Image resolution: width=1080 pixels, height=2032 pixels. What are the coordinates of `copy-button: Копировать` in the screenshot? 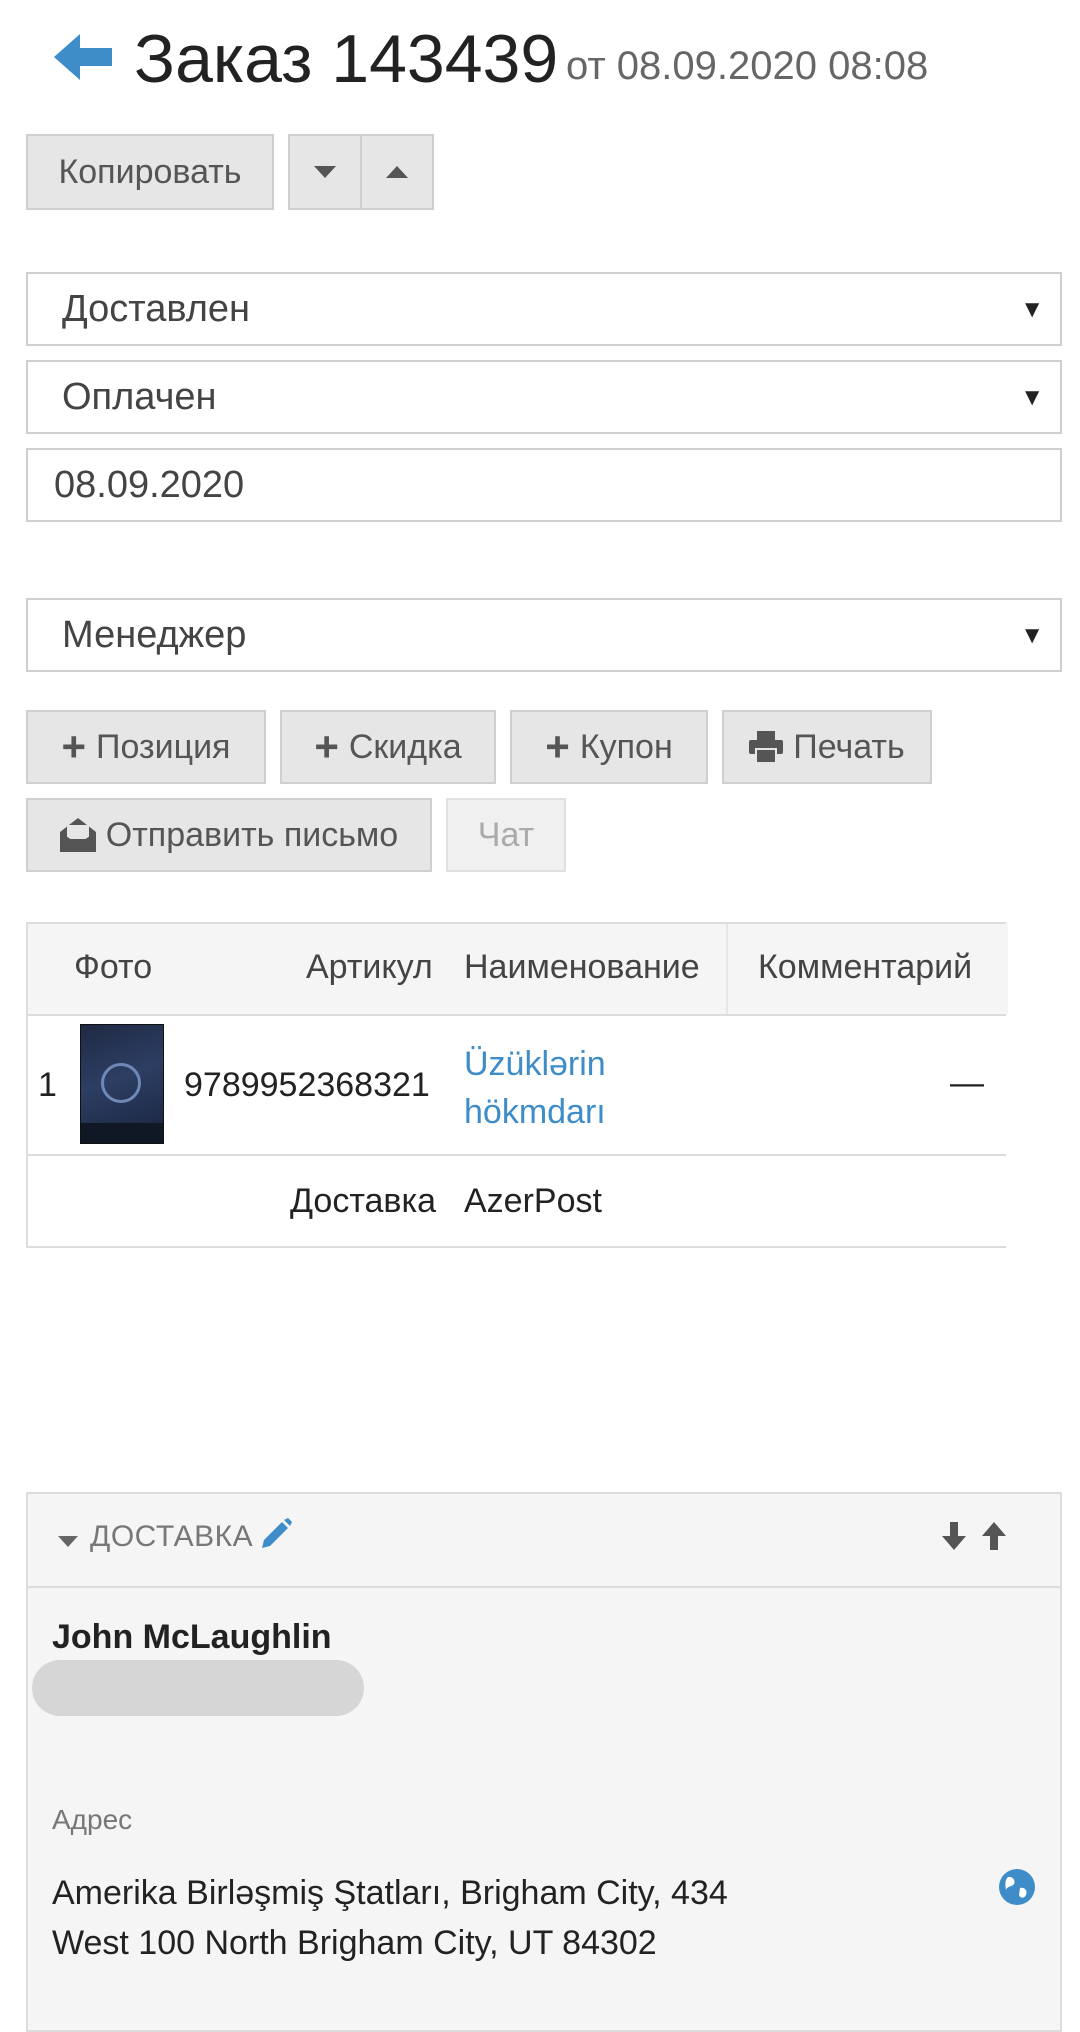 It's located at (150, 172).